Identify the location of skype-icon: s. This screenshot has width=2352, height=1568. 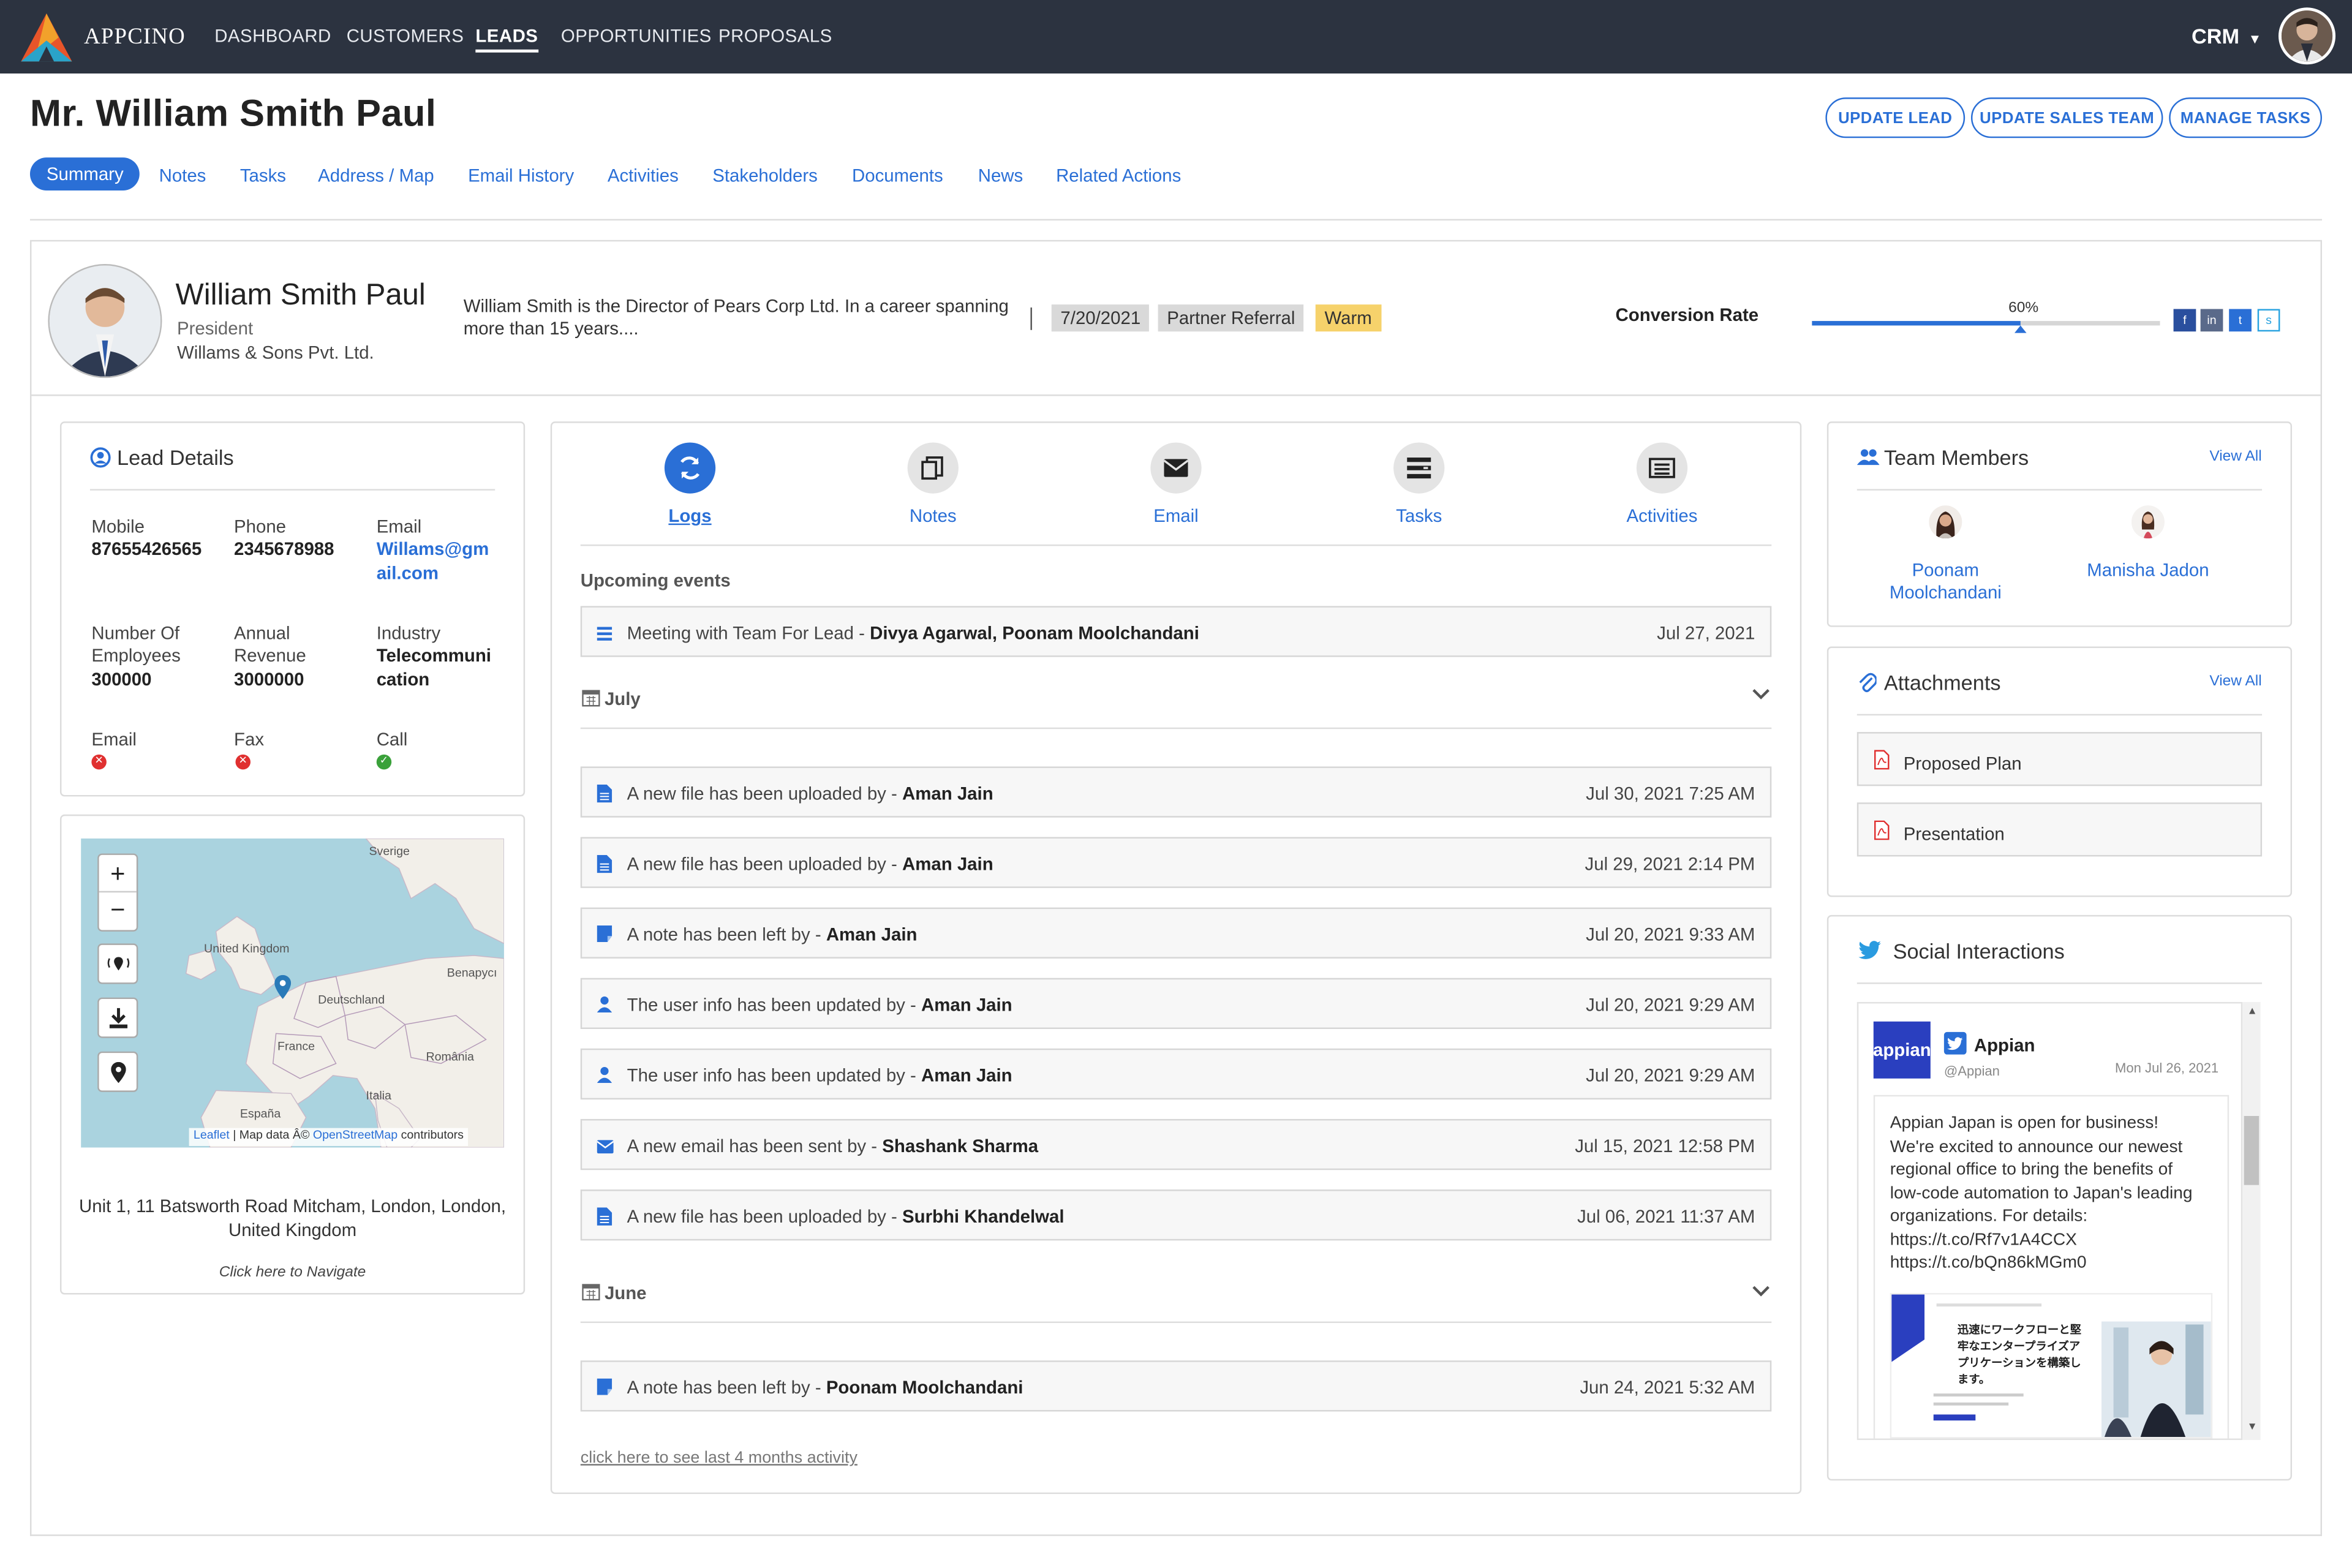
(2268, 321).